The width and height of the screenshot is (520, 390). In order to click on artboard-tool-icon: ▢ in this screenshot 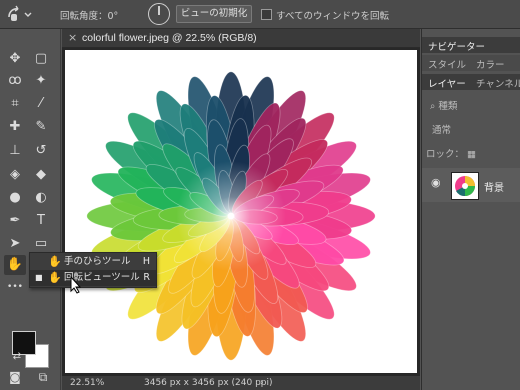, I will do `click(41, 59)`.